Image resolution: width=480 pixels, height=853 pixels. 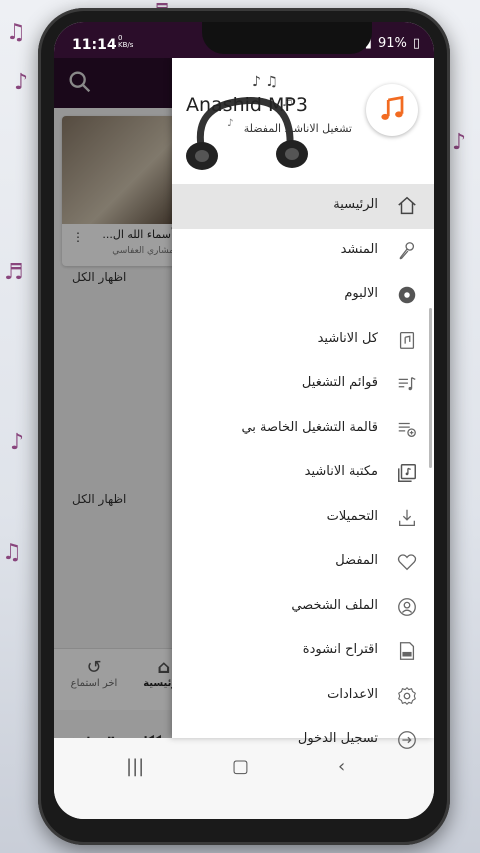 I want to click on menu-item-my-playlist: قالمة التشغيل الخاصة بي, so click(x=303, y=429).